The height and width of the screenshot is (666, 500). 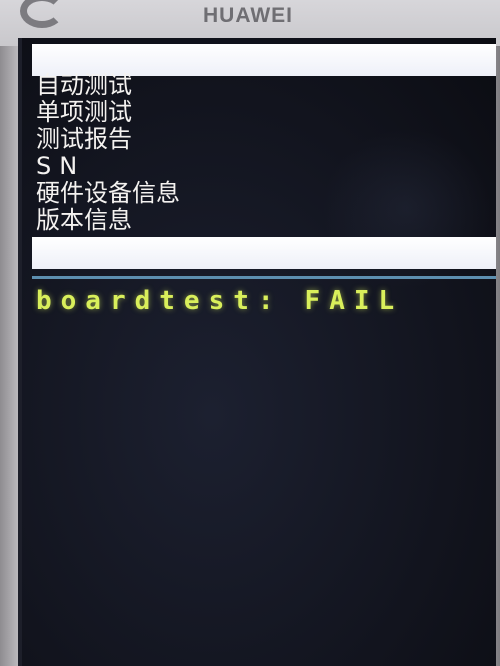 I want to click on menu-item-auto-test: 自动测试, so click(x=108, y=85).